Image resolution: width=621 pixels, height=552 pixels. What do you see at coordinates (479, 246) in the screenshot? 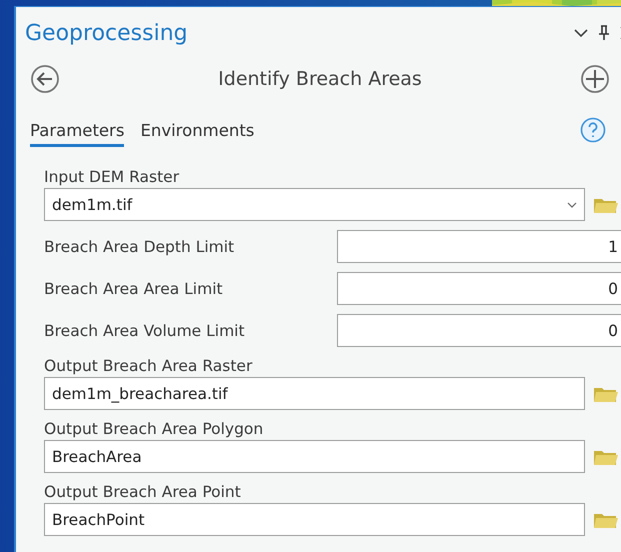
I see `number-field: 1` at bounding box center [479, 246].